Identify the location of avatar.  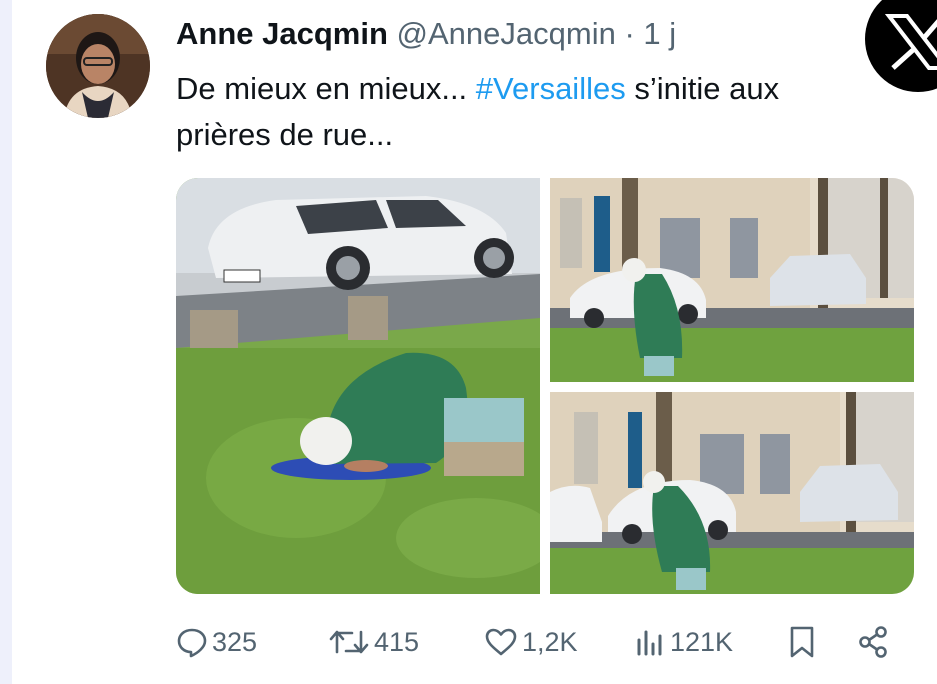
(98, 66).